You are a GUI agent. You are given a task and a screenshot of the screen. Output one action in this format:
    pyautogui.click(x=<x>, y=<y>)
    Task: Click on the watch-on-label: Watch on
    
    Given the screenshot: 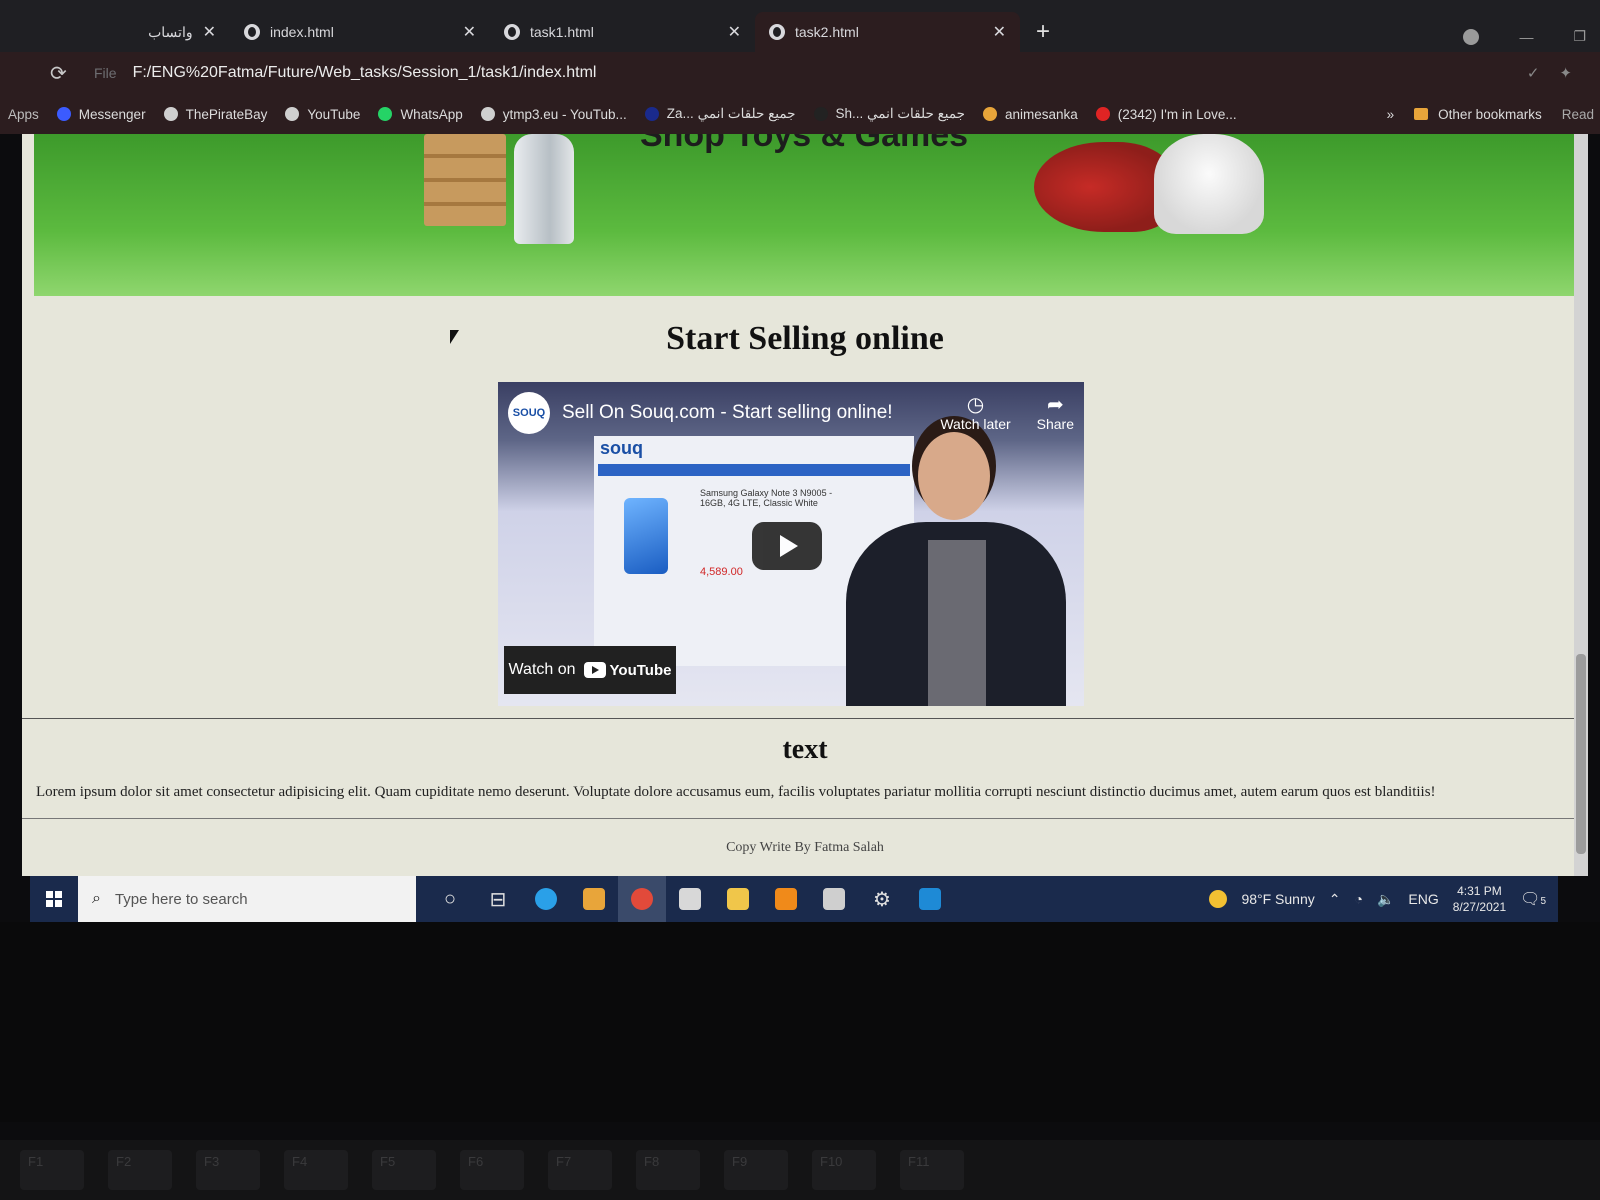 What is the action you would take?
    pyautogui.click(x=542, y=669)
    